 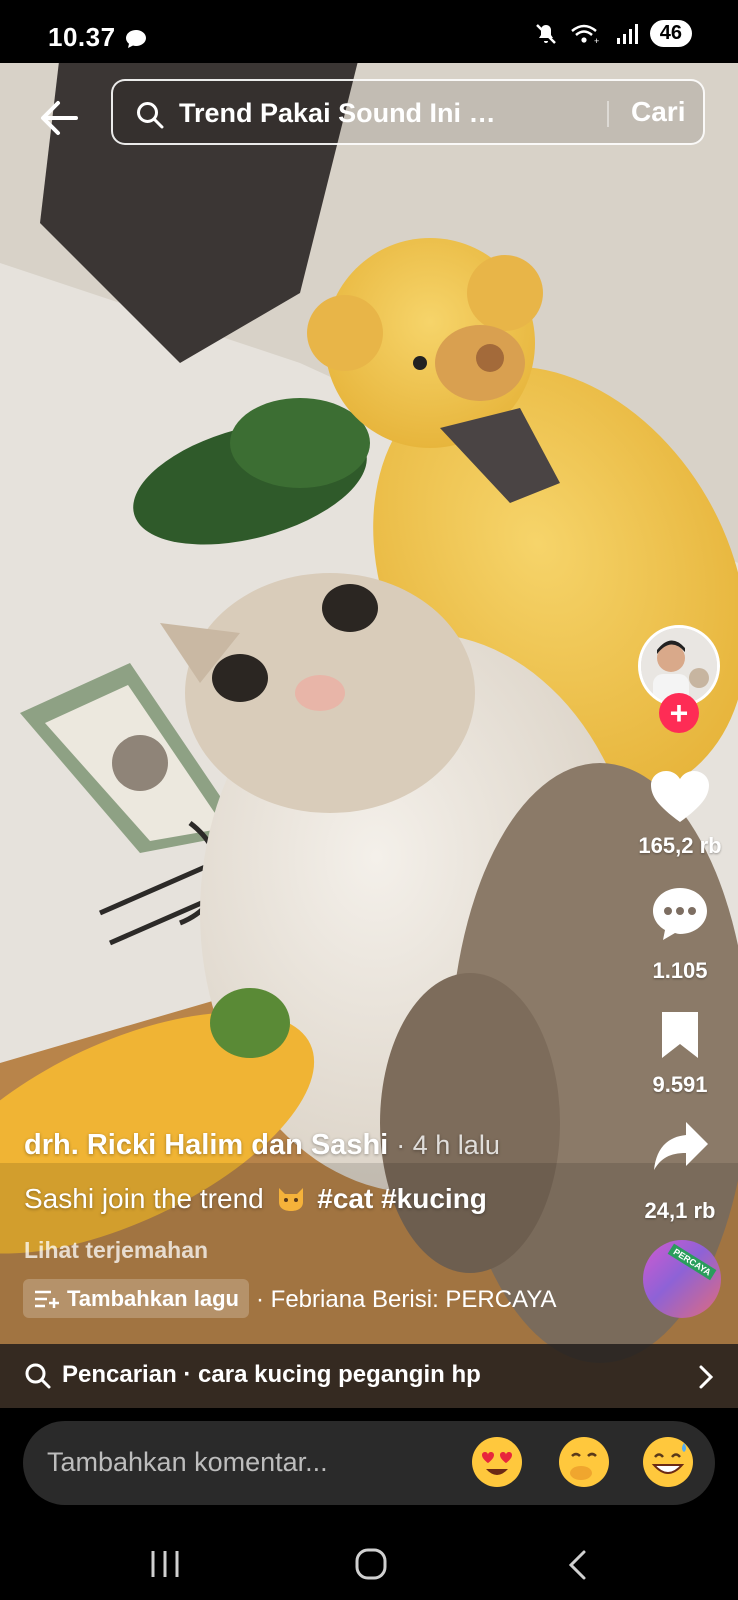 I want to click on heart-icon, so click(x=680, y=797).